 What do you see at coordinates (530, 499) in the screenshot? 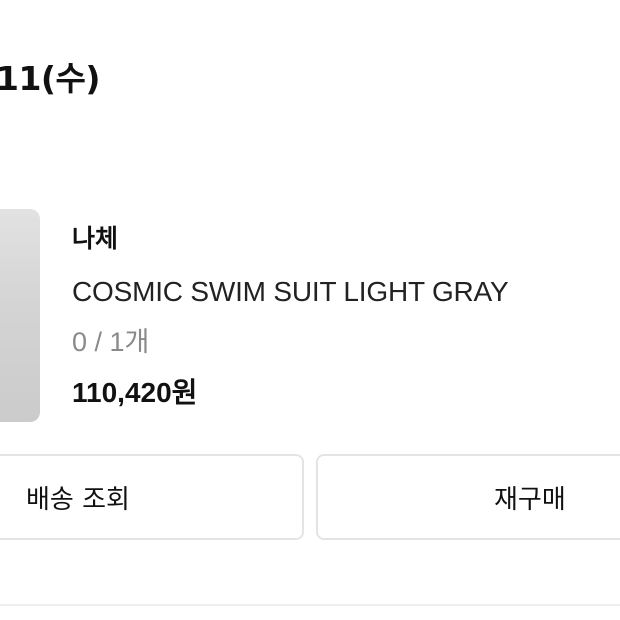
I see `reorder-label: 재구매` at bounding box center [530, 499].